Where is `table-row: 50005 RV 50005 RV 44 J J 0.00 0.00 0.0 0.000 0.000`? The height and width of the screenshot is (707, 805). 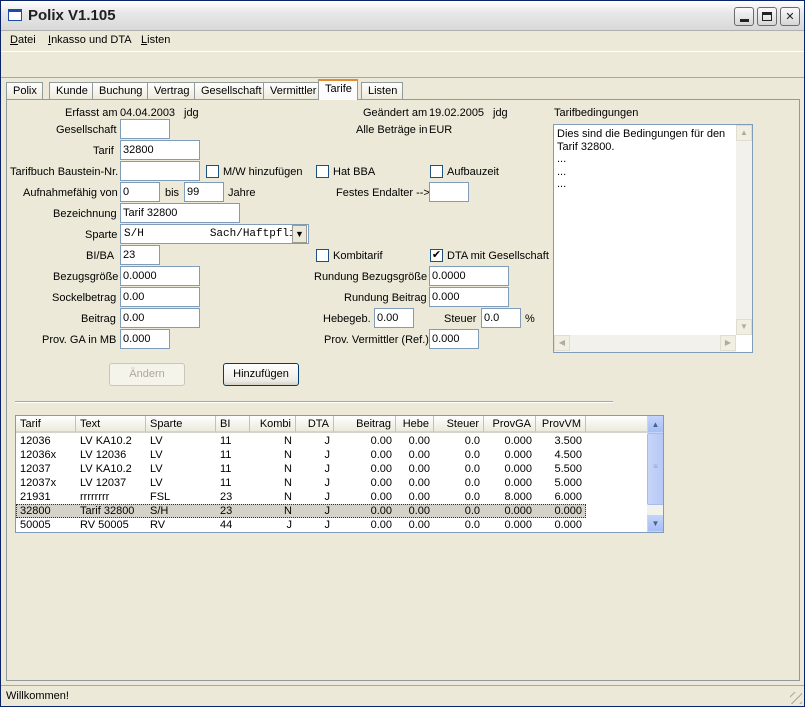
table-row: 50005 RV 50005 RV 44 J J 0.00 0.00 0.0 0.000 0.000 is located at coordinates (301, 525).